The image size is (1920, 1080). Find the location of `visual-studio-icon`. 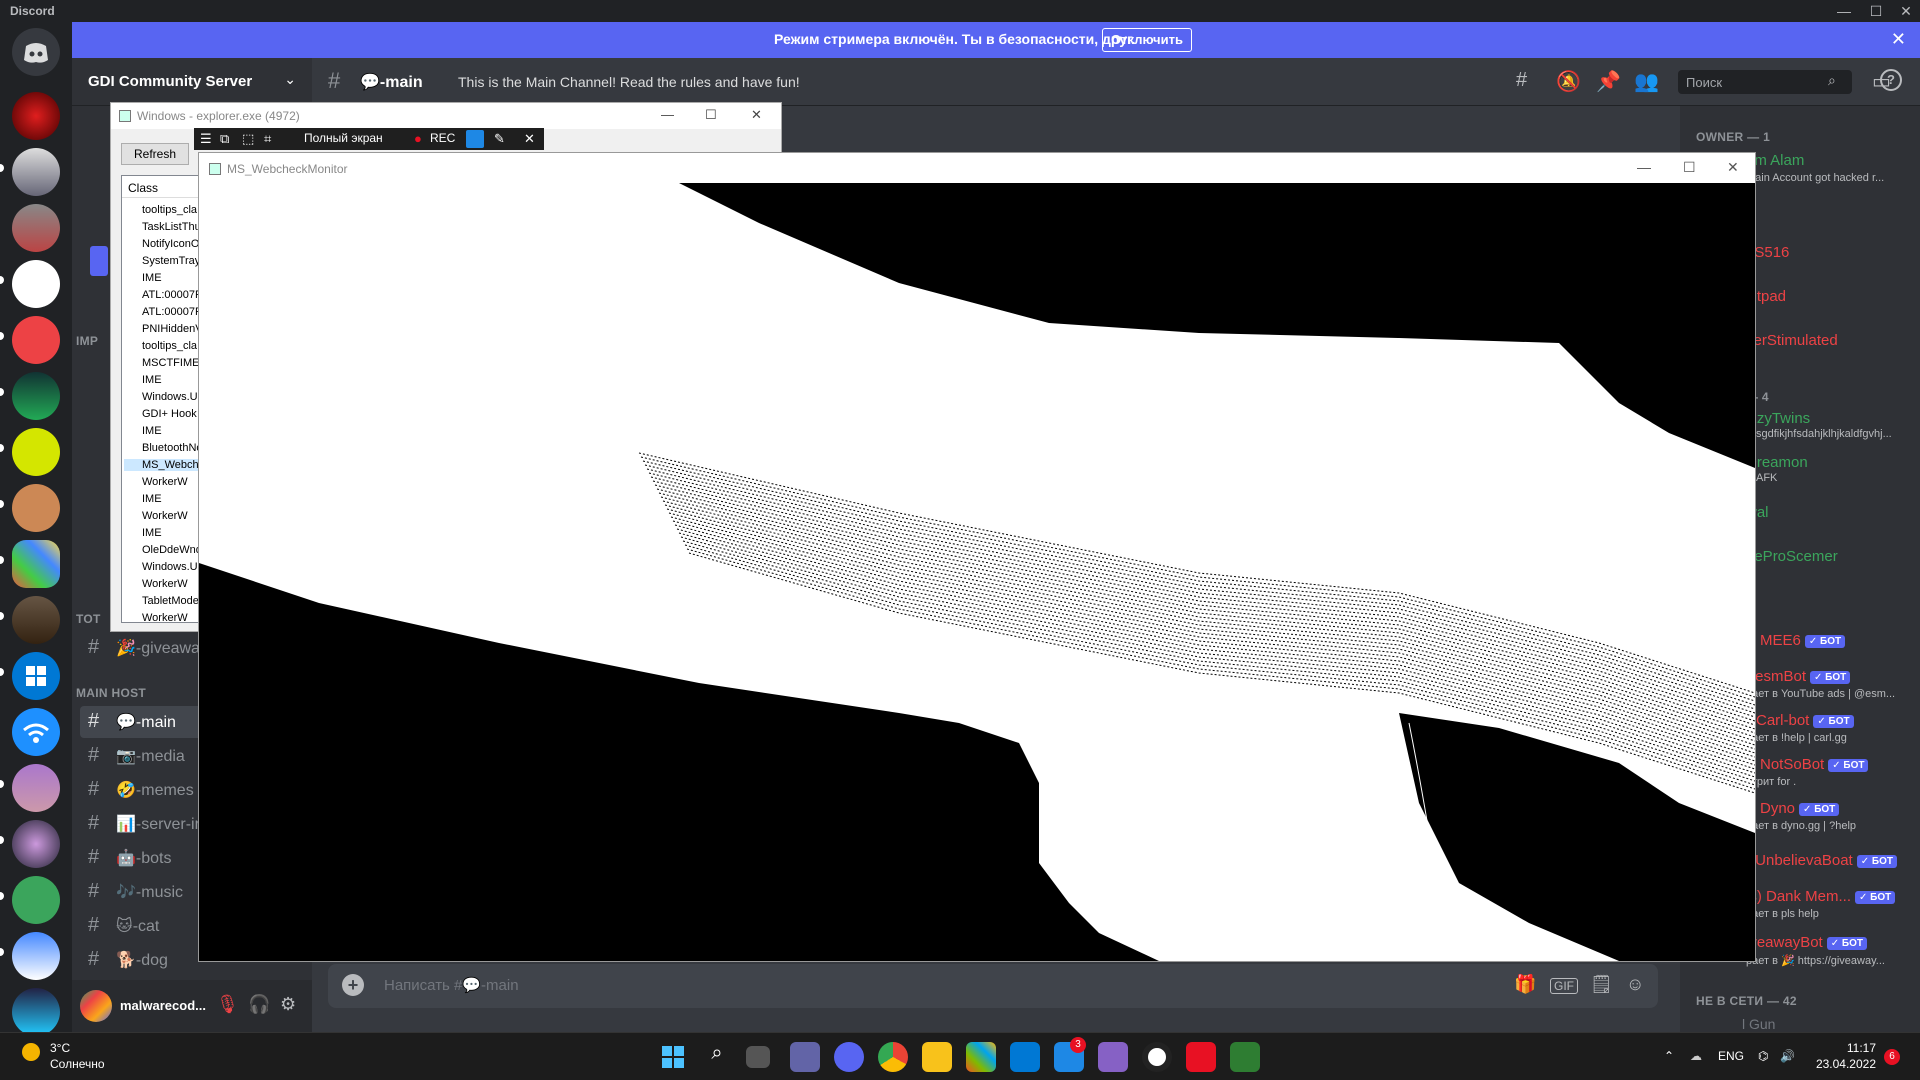

visual-studio-icon is located at coordinates (1113, 1057).